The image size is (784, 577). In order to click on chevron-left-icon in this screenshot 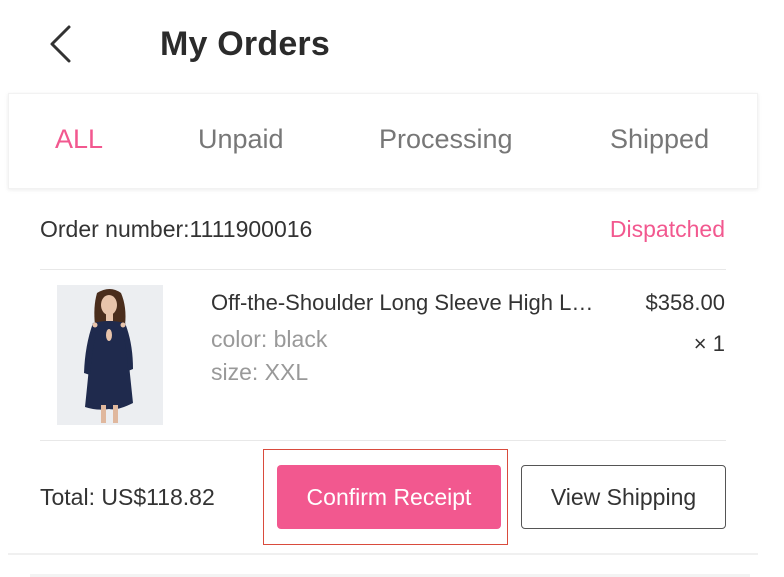, I will do `click(60, 44)`.